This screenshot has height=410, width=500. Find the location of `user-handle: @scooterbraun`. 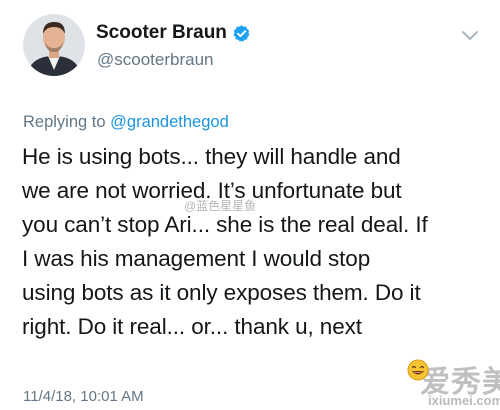

user-handle: @scooterbraun is located at coordinates (155, 60).